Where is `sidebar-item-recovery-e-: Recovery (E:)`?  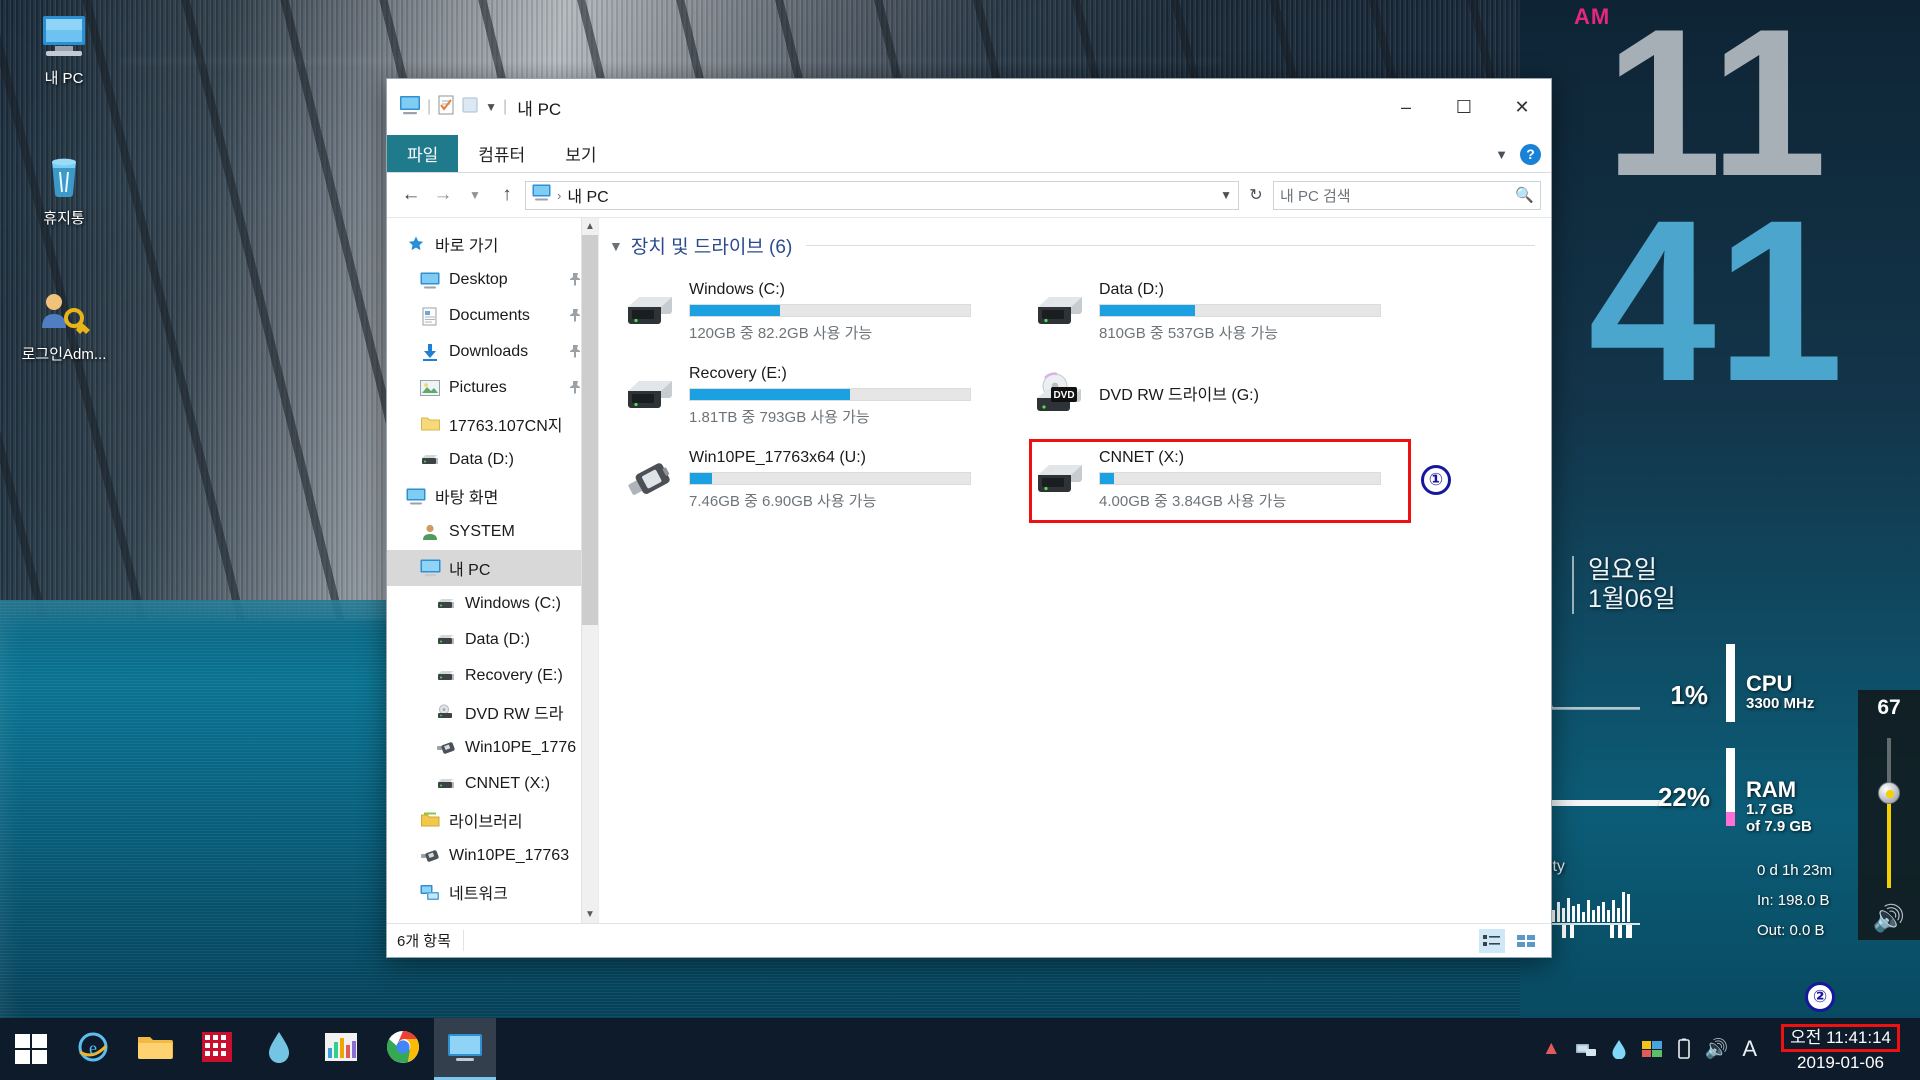
sidebar-item-recovery-e-: Recovery (E:) is located at coordinates (492, 676).